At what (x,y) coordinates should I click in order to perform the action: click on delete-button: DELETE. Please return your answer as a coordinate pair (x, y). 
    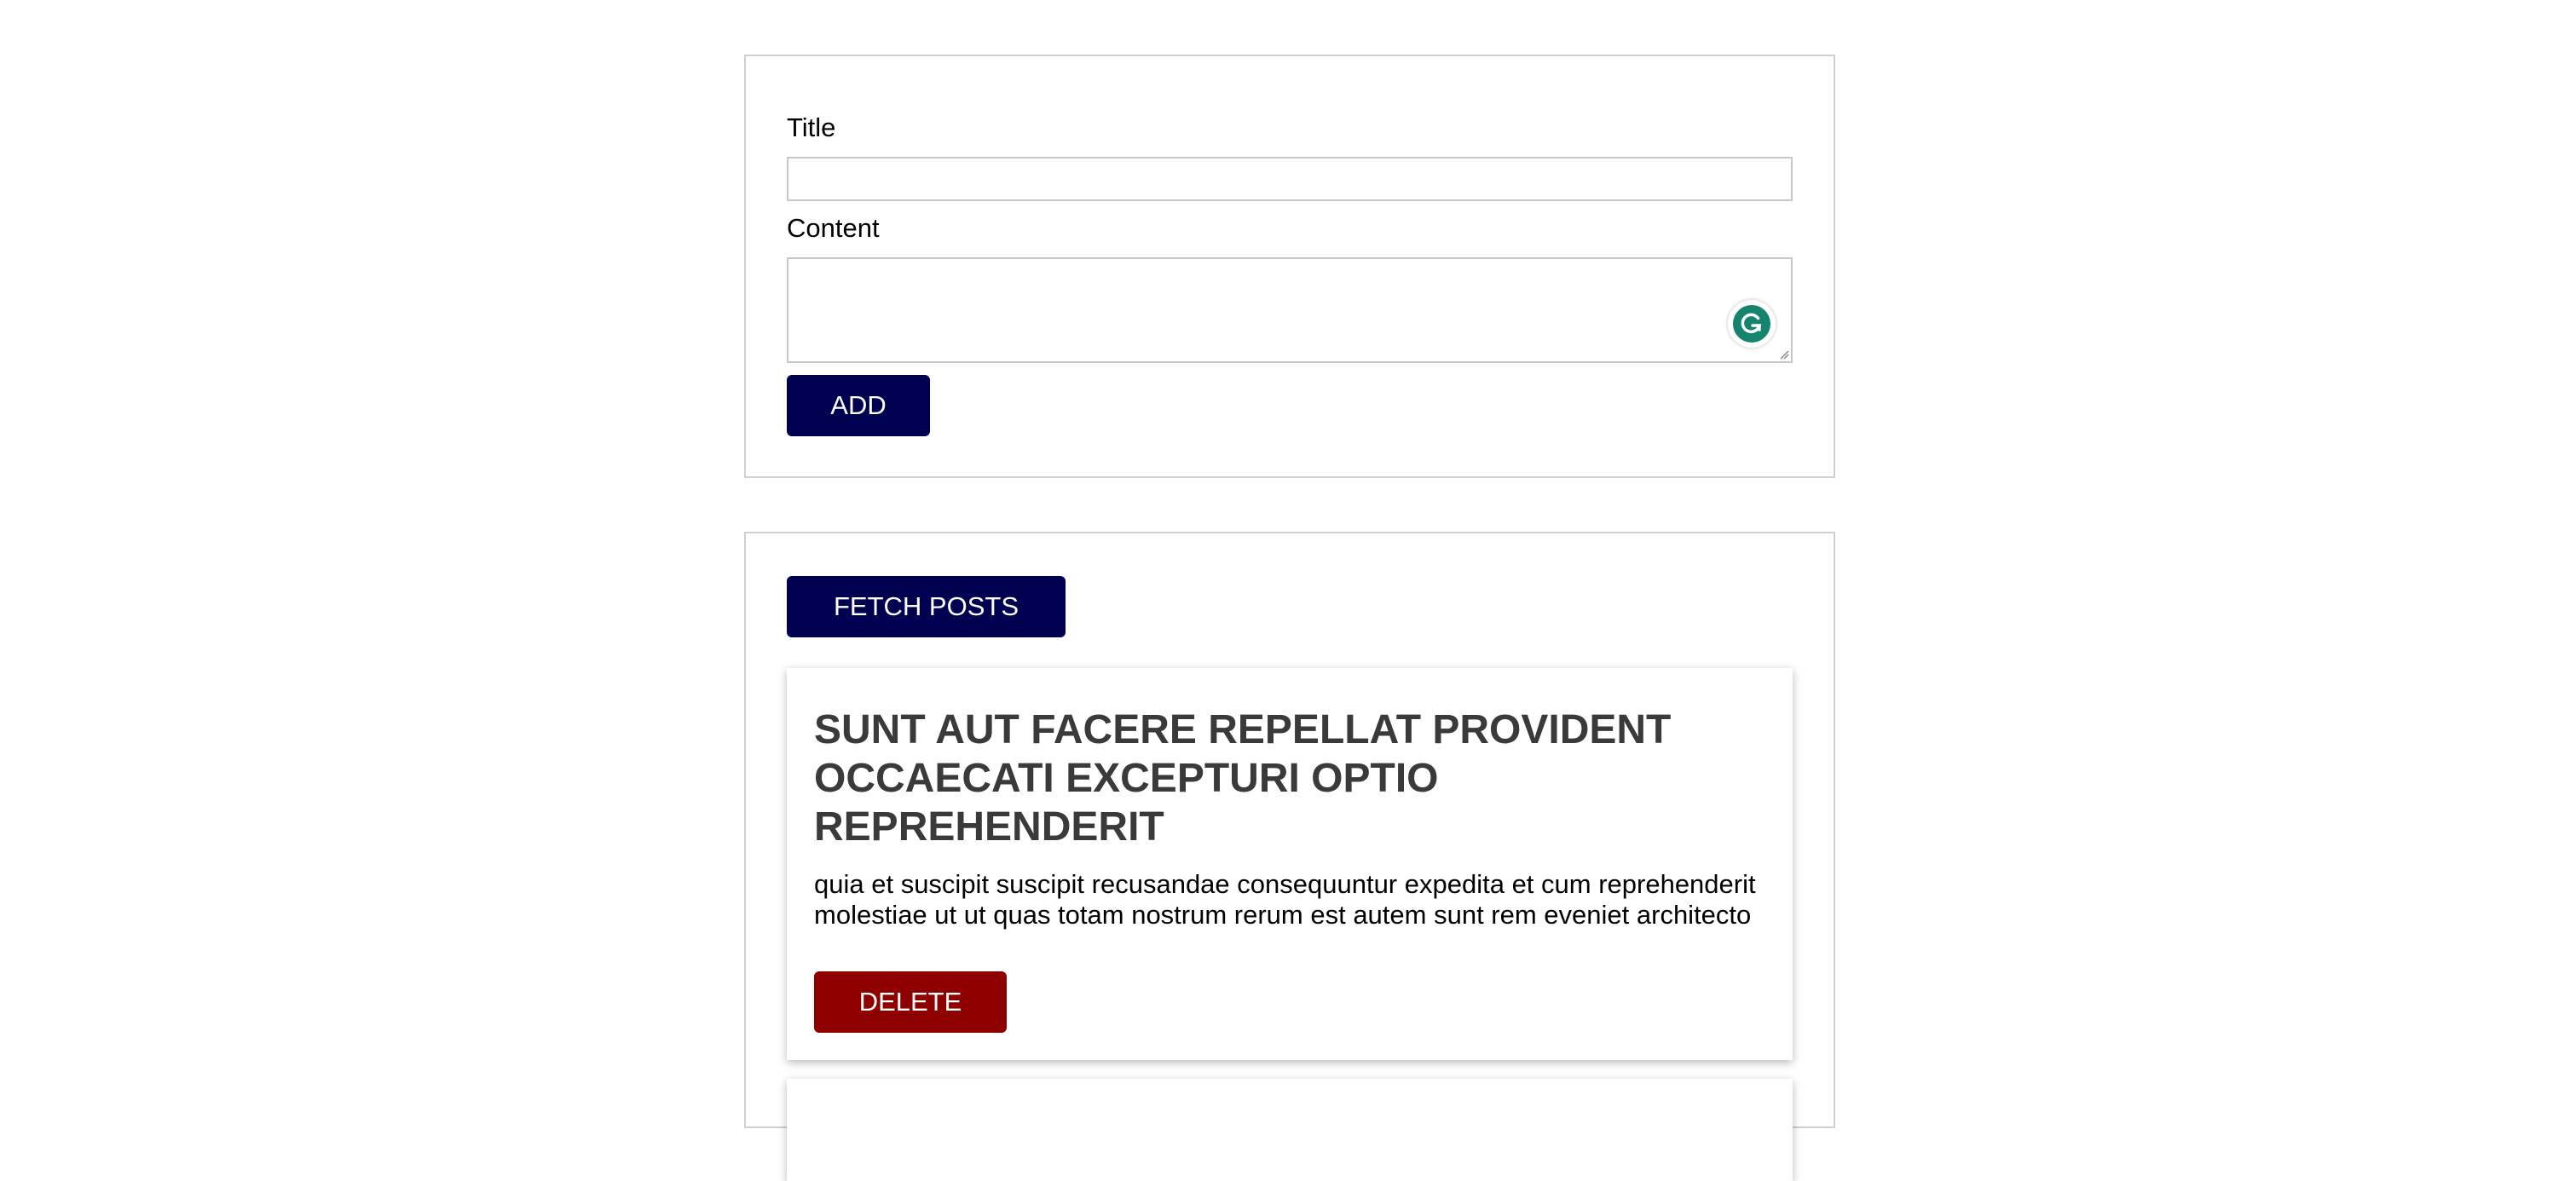
    Looking at the image, I should click on (910, 1002).